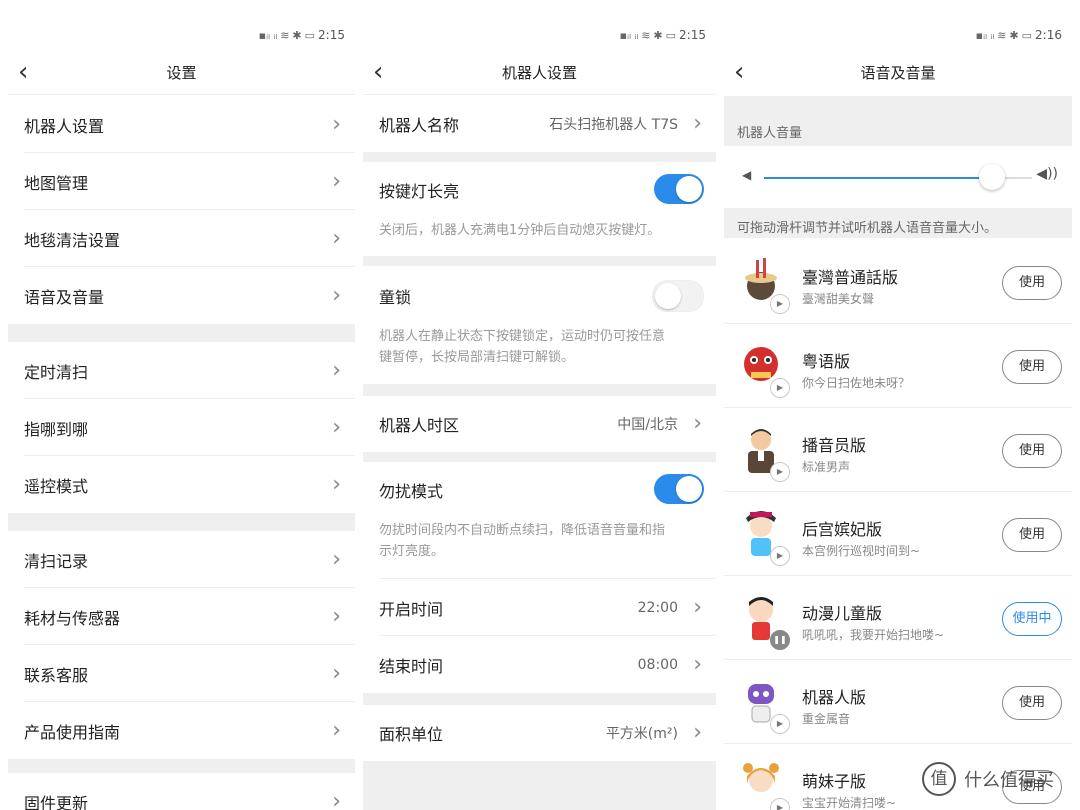 Image resolution: width=1080 pixels, height=810 pixels. Describe the element at coordinates (181, 427) in the screenshot. I see `settings-item: 指哪到哪 ›` at that location.